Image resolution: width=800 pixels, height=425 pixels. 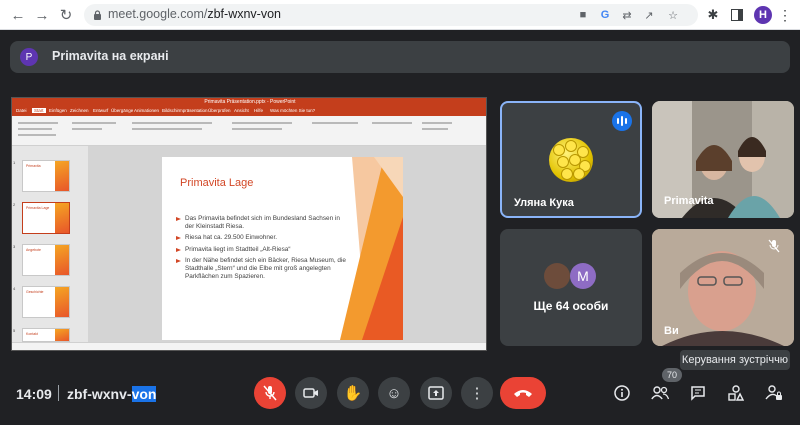 I want to click on microphone-off-button, so click(x=270, y=393).